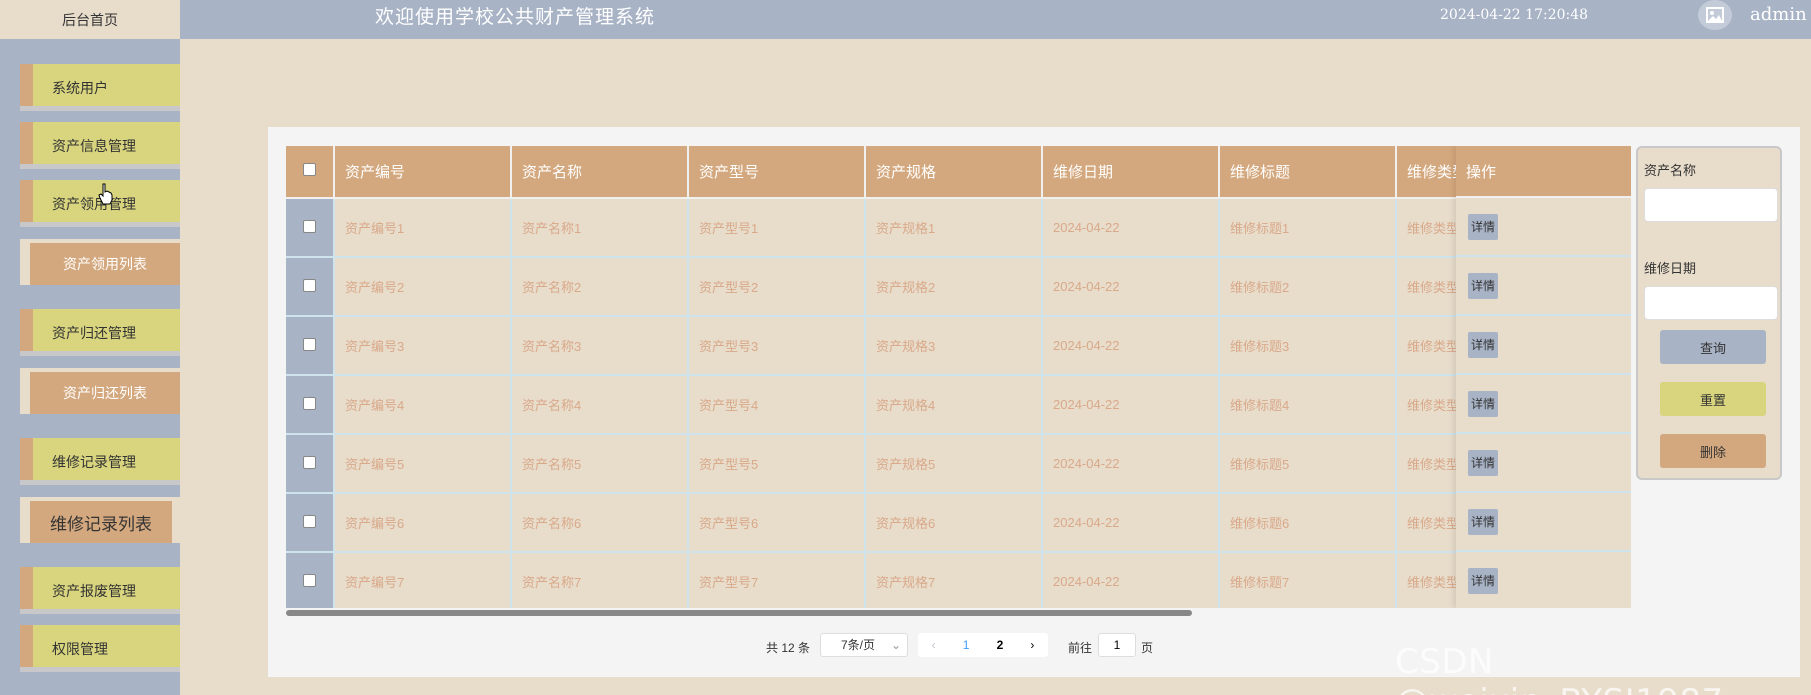 The height and width of the screenshot is (695, 1811). I want to click on page-1: 1, so click(966, 645).